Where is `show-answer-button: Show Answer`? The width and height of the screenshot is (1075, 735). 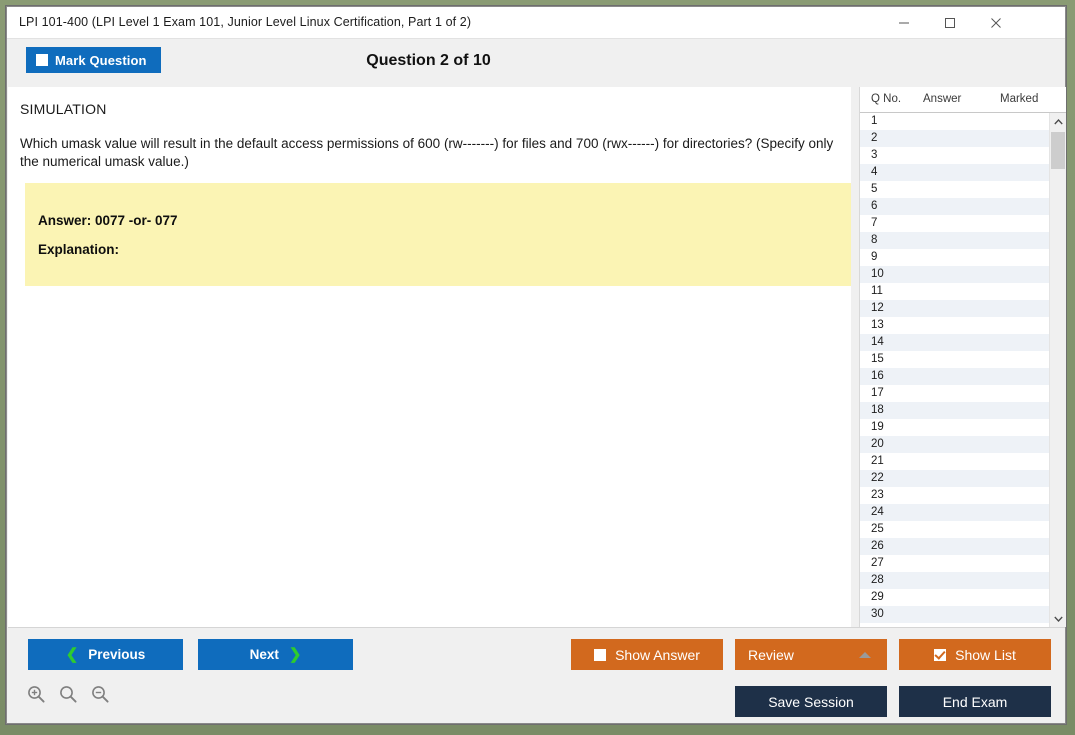
show-answer-button: Show Answer is located at coordinates (647, 654).